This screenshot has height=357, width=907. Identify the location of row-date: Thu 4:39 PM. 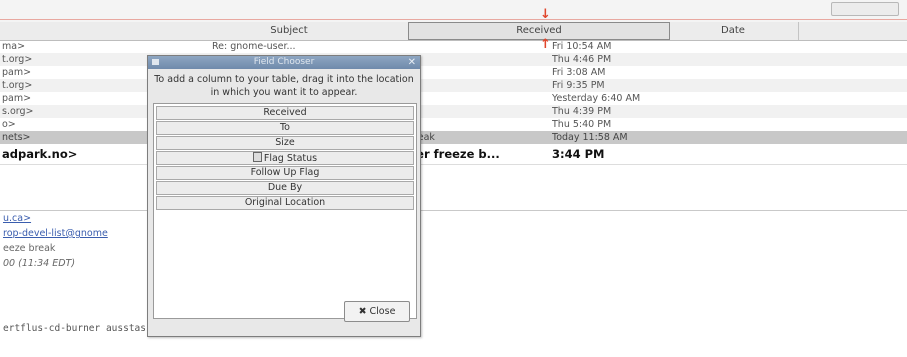
(582, 111).